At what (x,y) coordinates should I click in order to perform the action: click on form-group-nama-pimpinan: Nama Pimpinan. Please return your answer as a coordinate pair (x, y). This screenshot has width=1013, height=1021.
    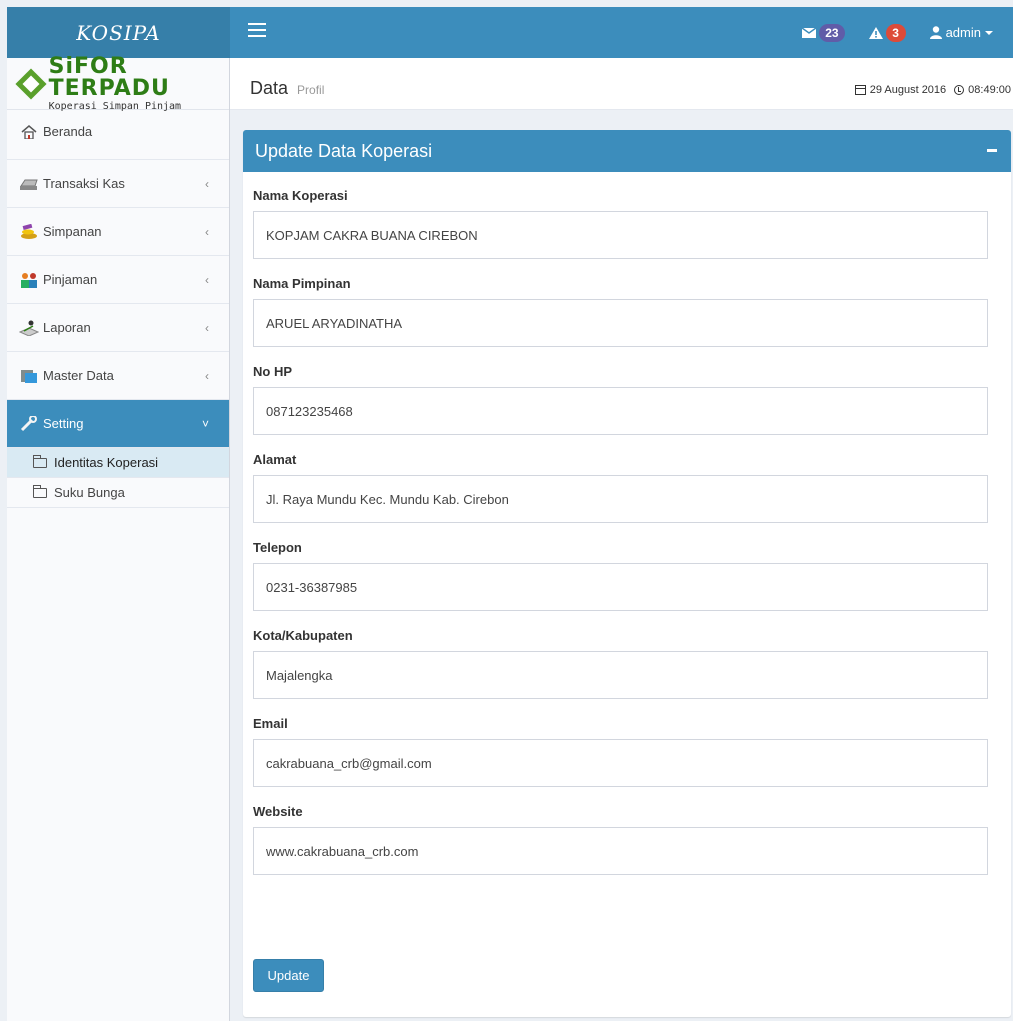
    Looking at the image, I should click on (621, 311).